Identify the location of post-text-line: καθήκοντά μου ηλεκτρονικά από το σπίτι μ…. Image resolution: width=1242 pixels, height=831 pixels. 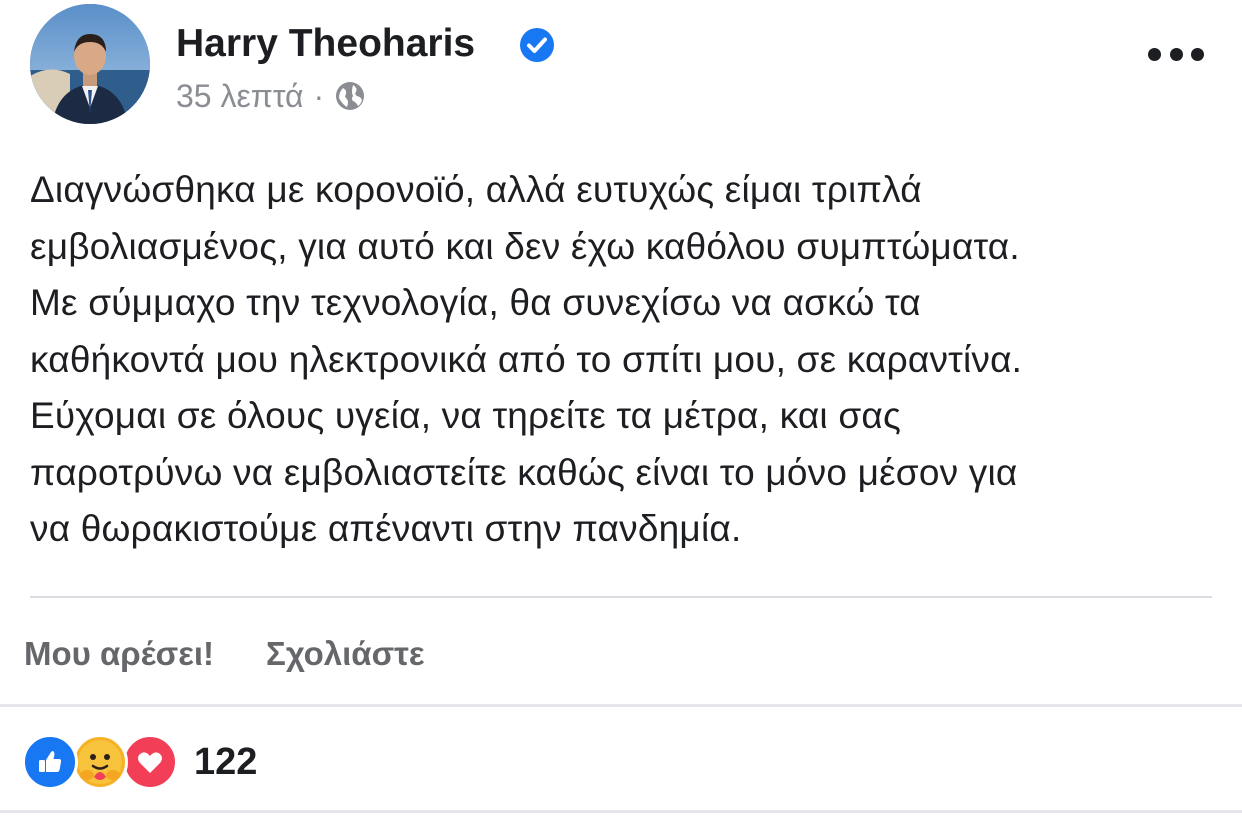
(526, 359).